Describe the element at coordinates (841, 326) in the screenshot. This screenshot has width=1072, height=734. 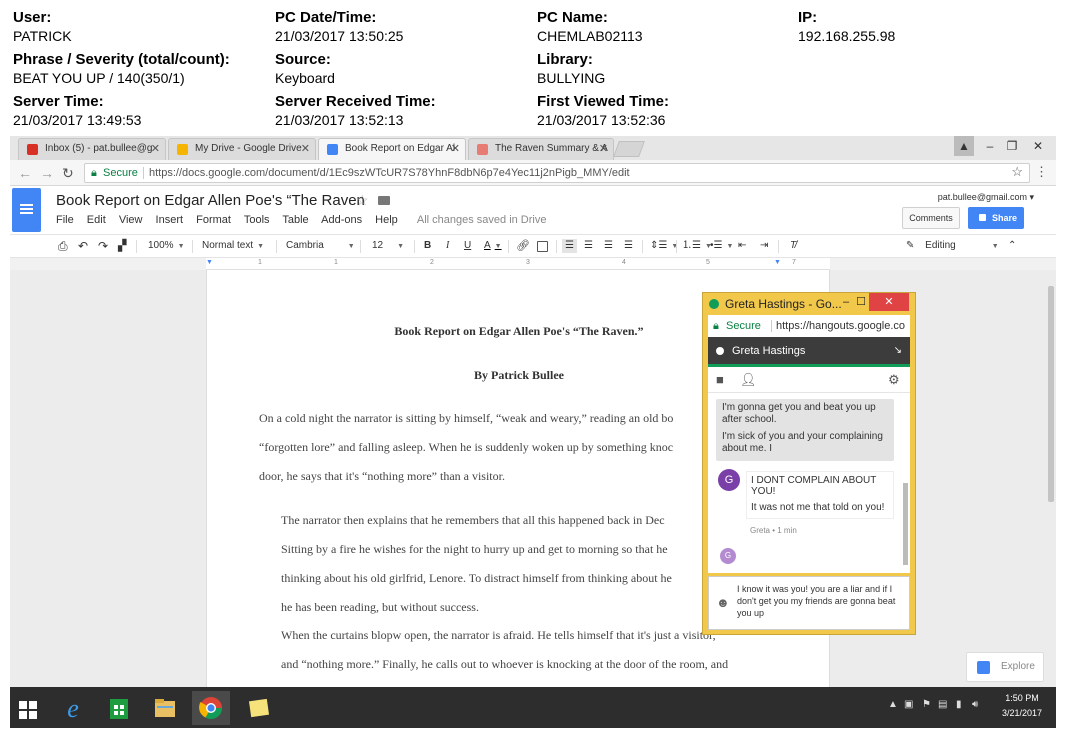
I see `hangouts-url: https://hangouts.google.co` at that location.